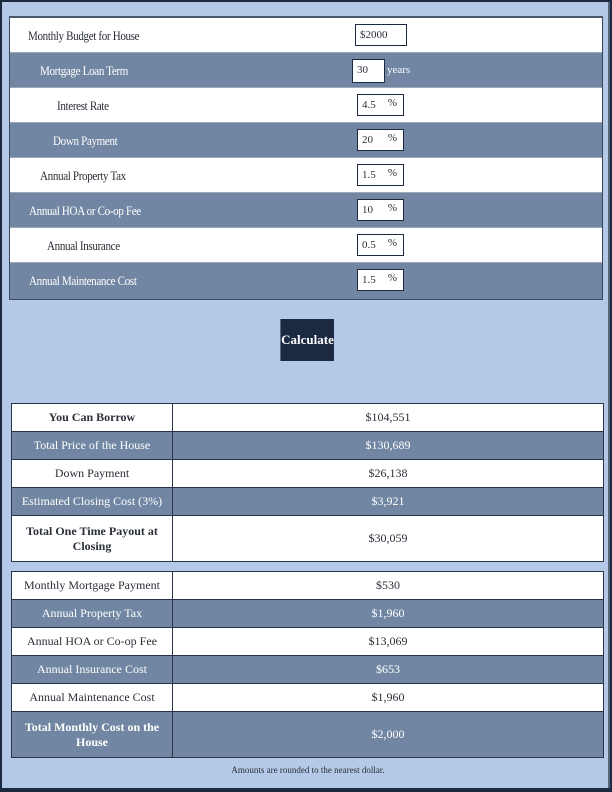 The width and height of the screenshot is (612, 792). I want to click on down-payment-field: 20%, so click(380, 140).